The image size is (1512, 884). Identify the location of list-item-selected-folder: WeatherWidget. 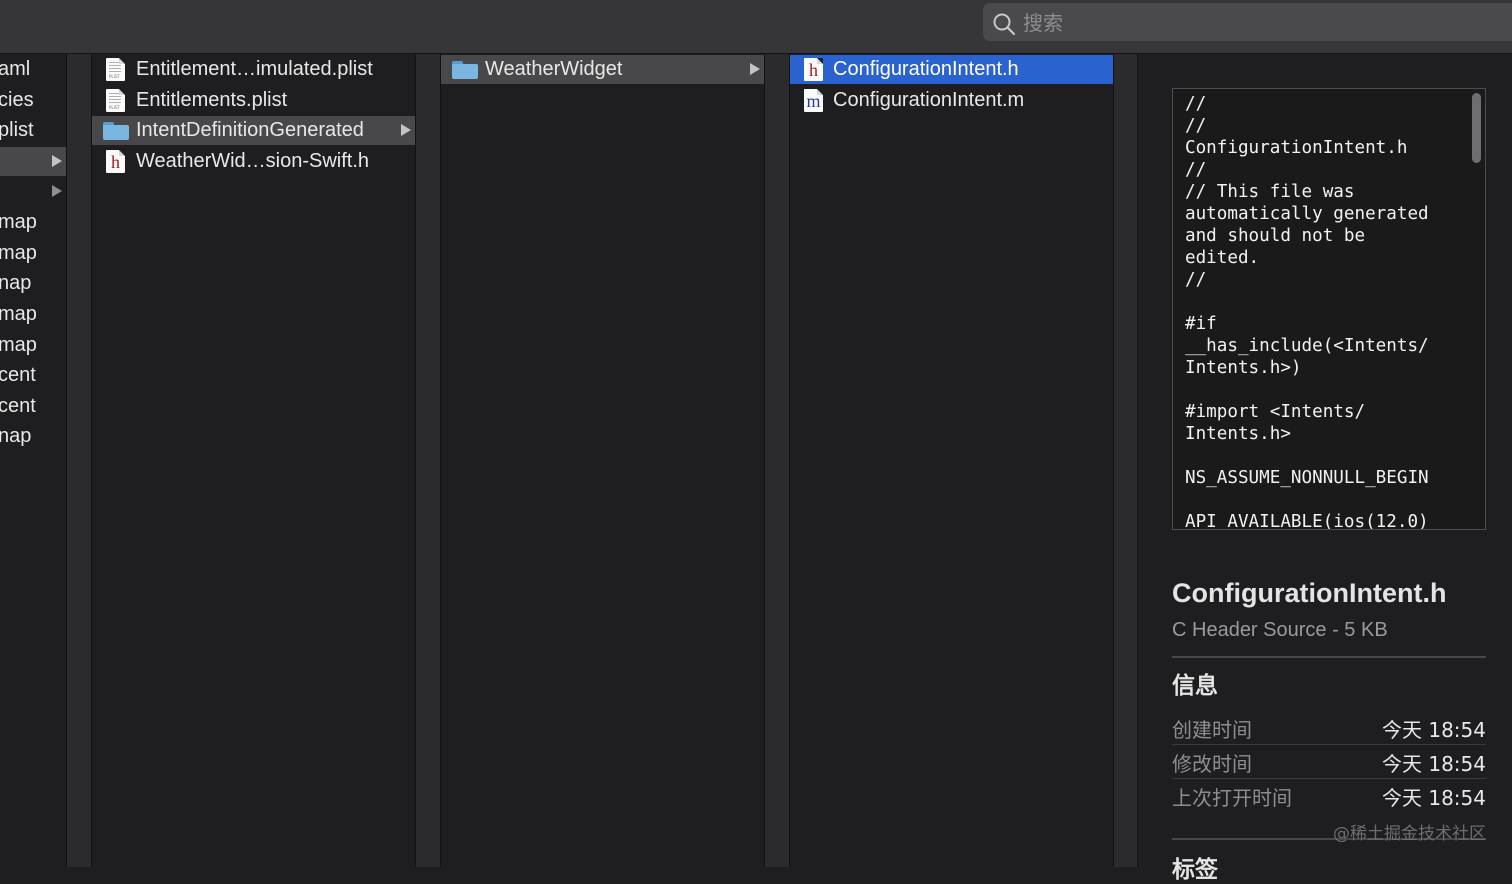
(602, 69).